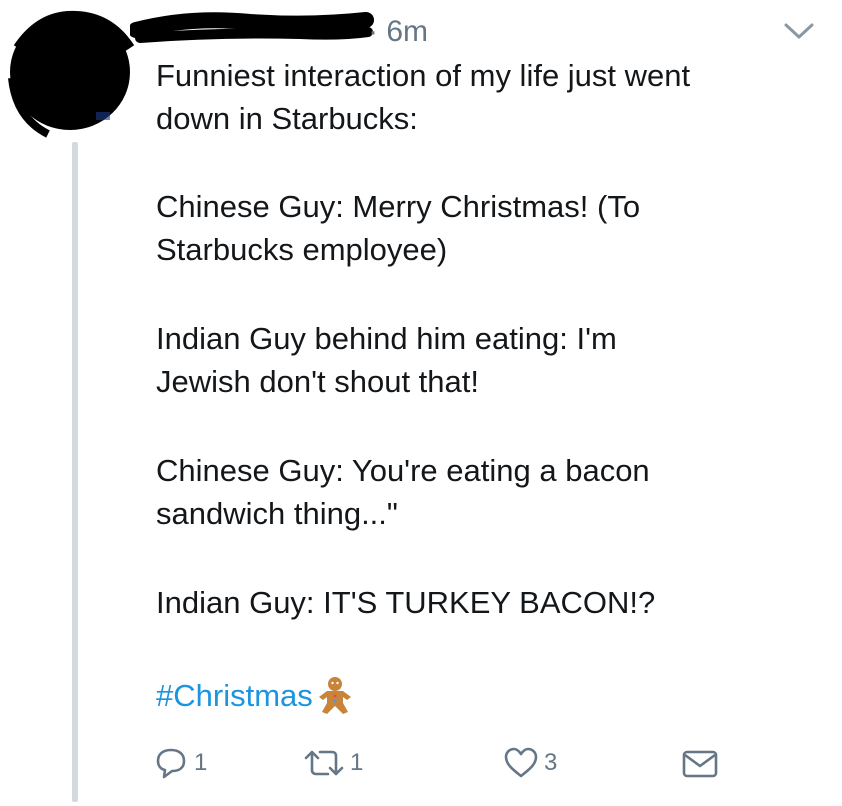  I want to click on tweet-timestamp: · 6m, so click(398, 32).